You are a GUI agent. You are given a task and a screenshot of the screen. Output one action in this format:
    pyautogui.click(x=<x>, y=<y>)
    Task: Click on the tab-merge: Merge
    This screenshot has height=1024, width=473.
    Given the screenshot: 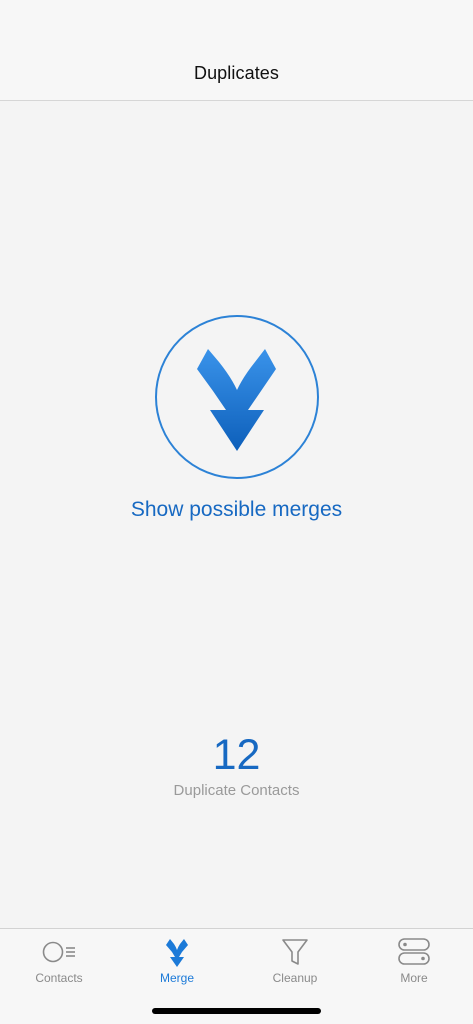 What is the action you would take?
    pyautogui.click(x=177, y=961)
    